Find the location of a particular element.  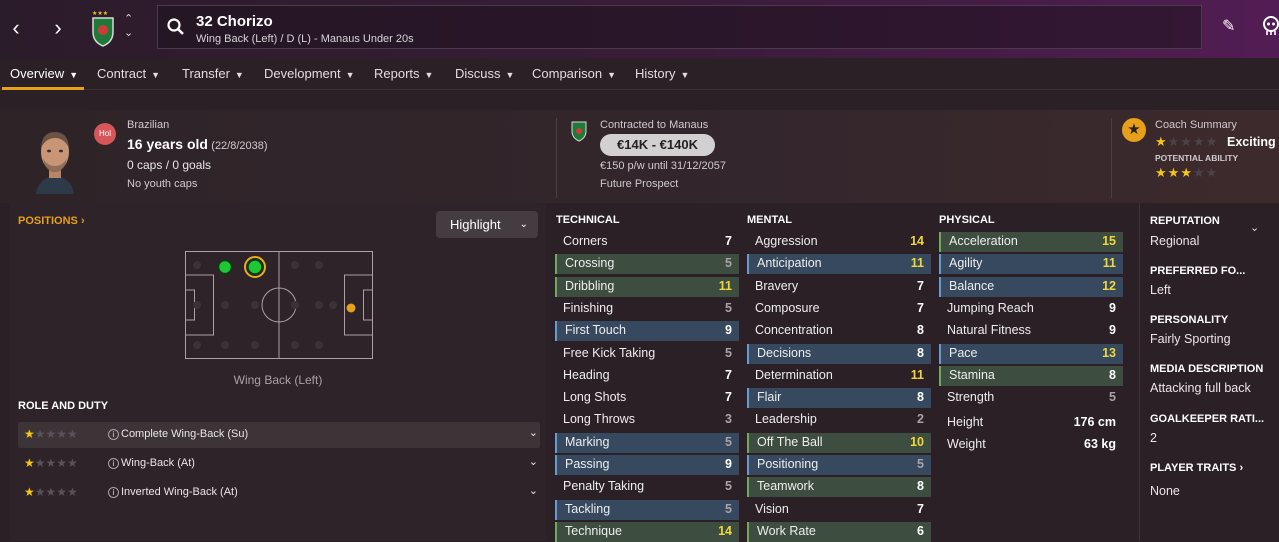

attribute-name: Heading is located at coordinates (586, 374).